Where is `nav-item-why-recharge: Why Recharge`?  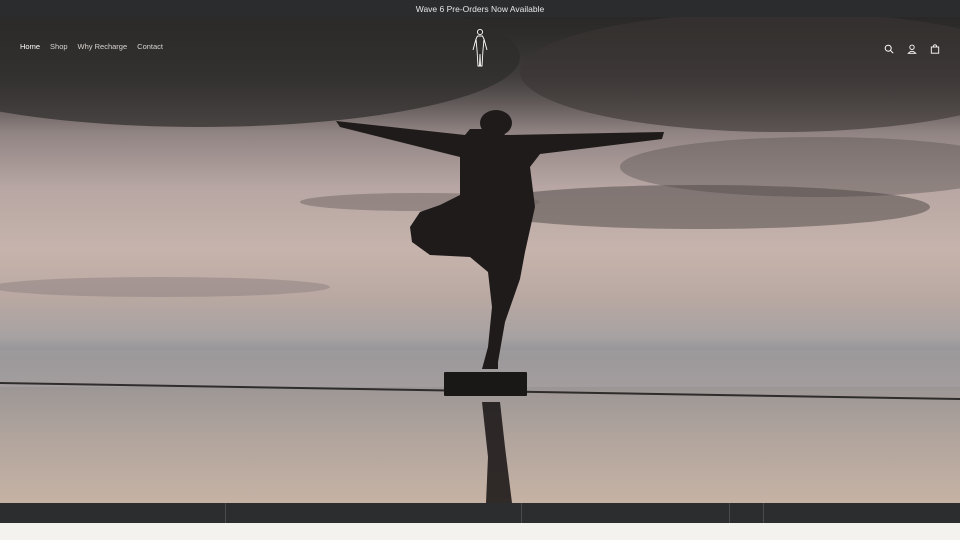
nav-item-why-recharge: Why Recharge is located at coordinates (103, 46).